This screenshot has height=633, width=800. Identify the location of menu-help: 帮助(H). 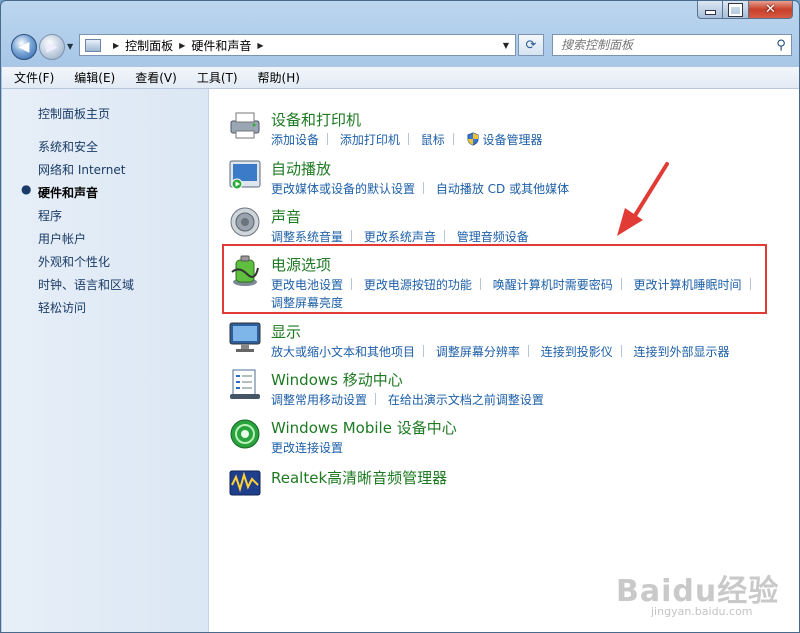
(277, 77).